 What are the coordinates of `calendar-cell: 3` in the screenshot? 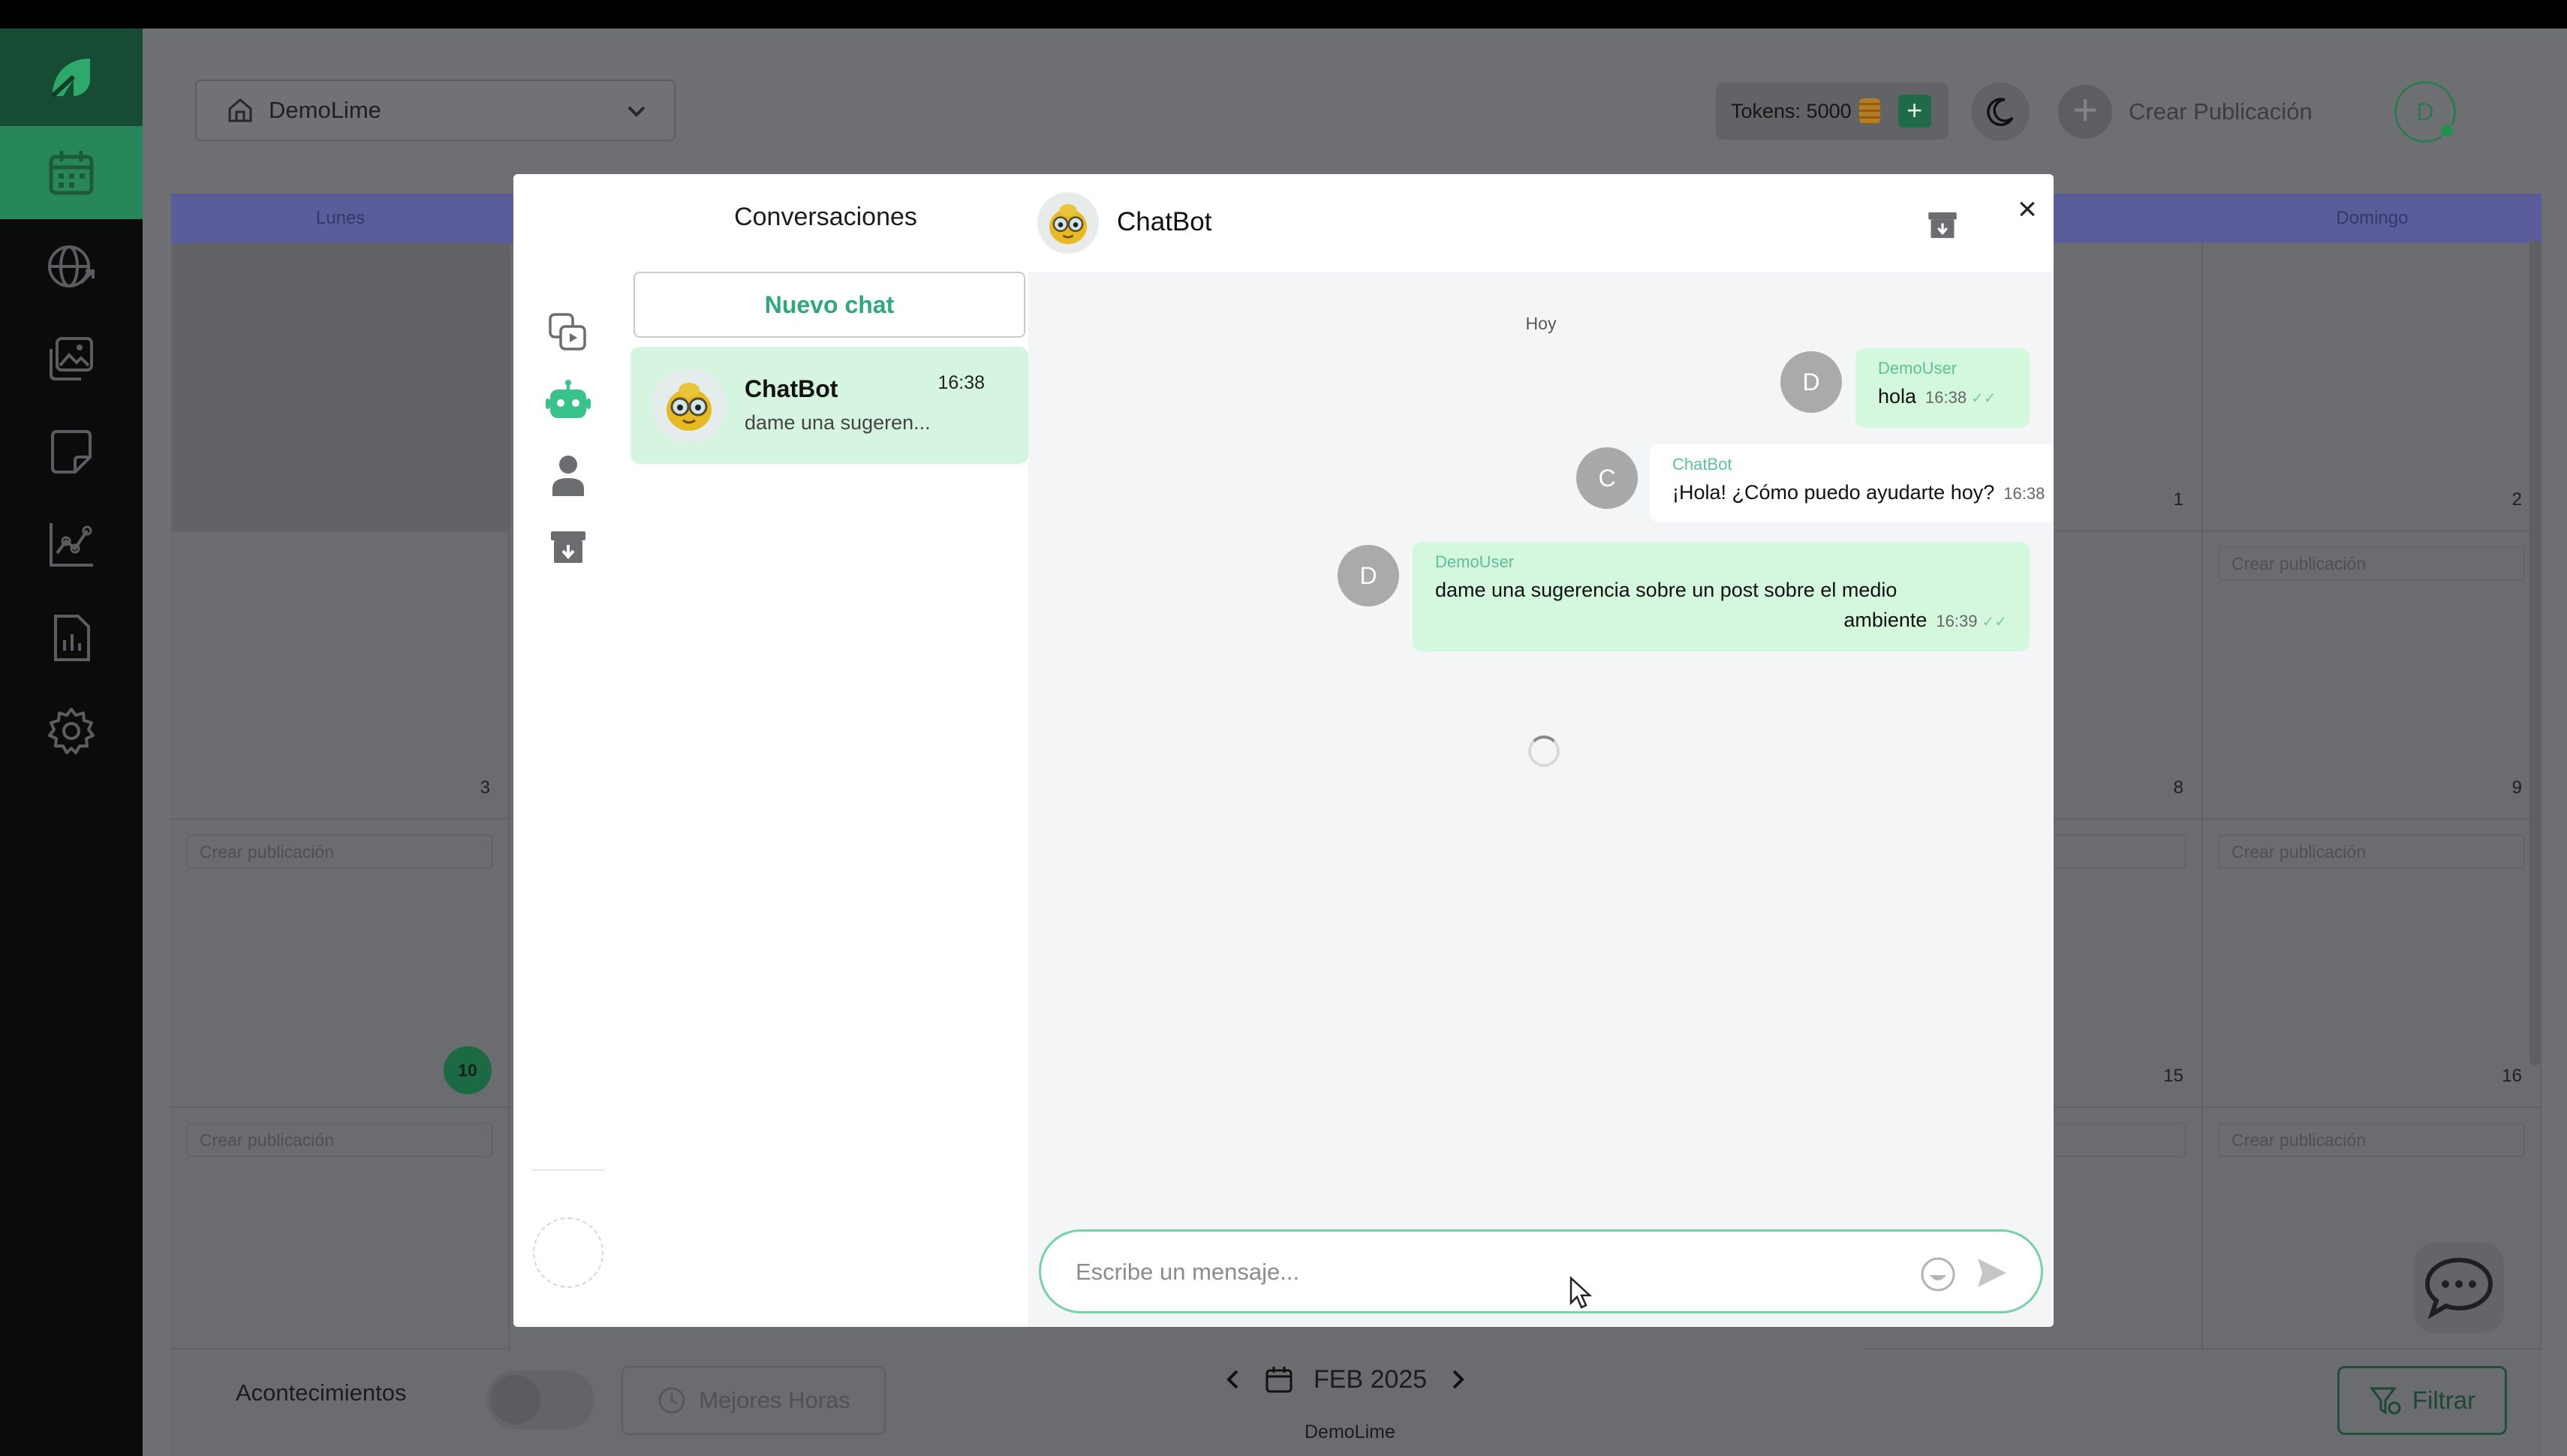 It's located at (340, 675).